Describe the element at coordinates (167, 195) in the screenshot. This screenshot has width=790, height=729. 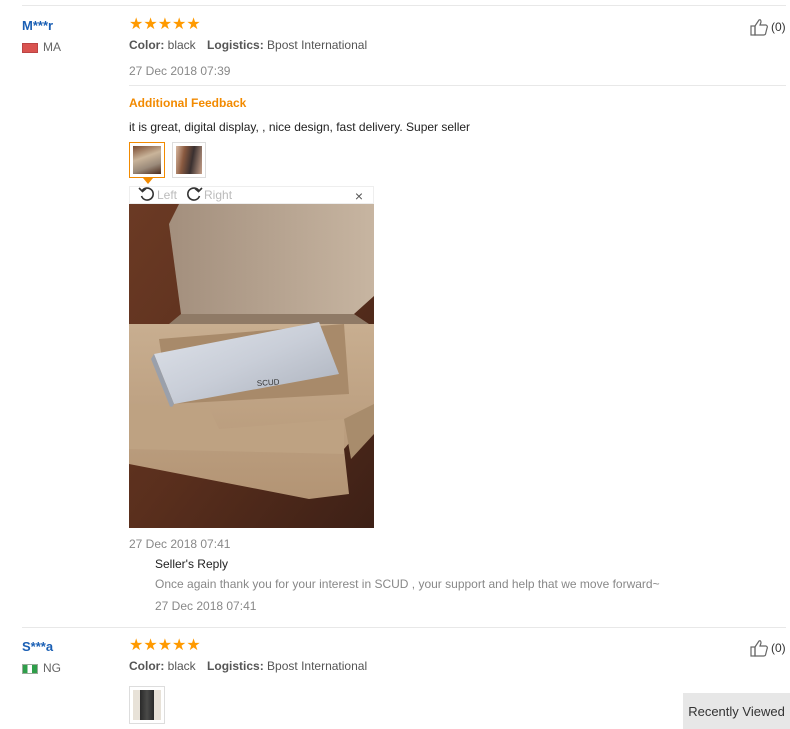
I see `rotate-left-label: Left` at that location.